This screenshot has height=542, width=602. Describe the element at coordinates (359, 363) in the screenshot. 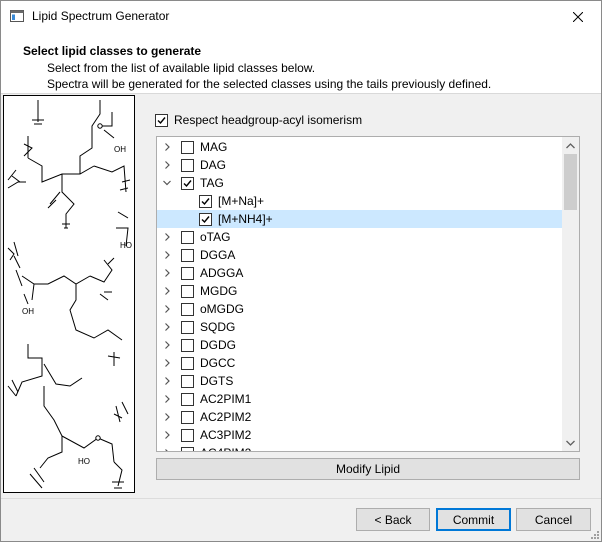

I see `tree-item: DGCC` at that location.